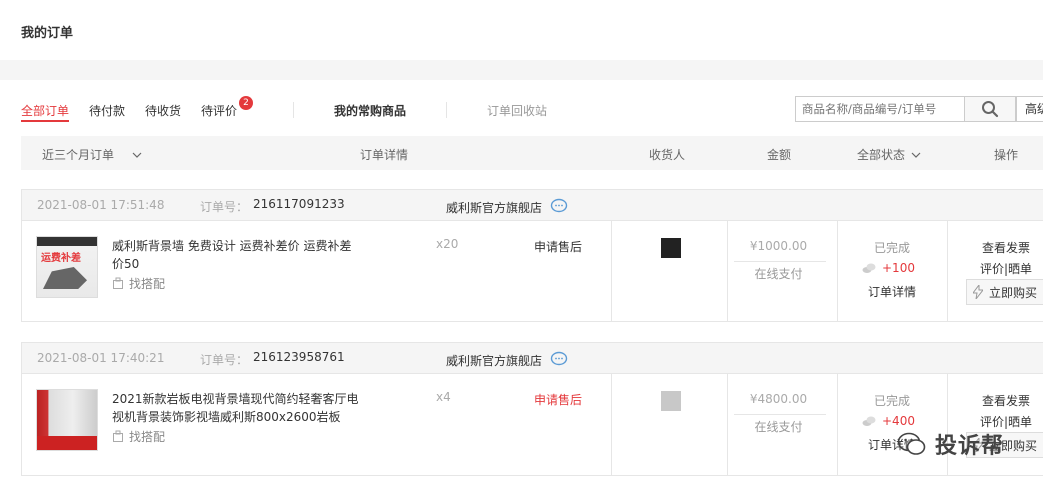  I want to click on status-filter-select: 全部状态, so click(889, 154).